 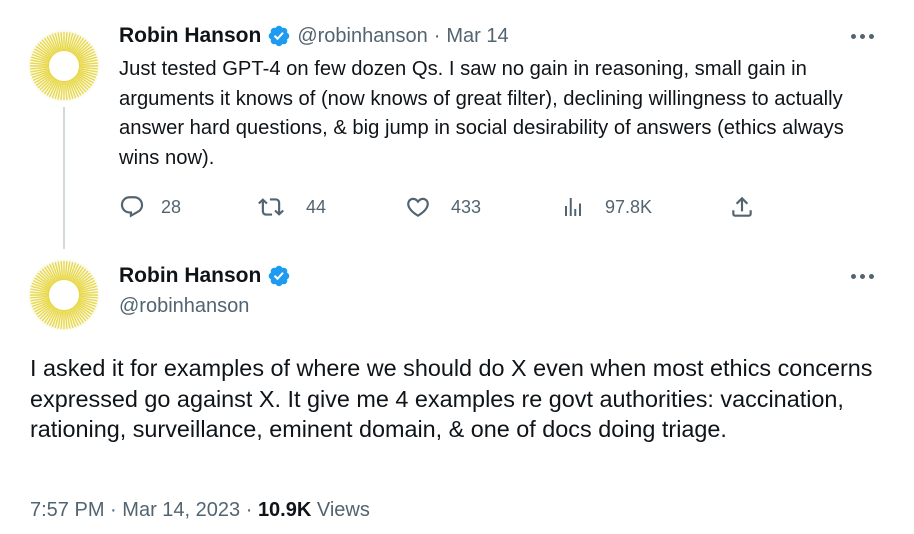 What do you see at coordinates (466, 206) in the screenshot?
I see `like-count: 433` at bounding box center [466, 206].